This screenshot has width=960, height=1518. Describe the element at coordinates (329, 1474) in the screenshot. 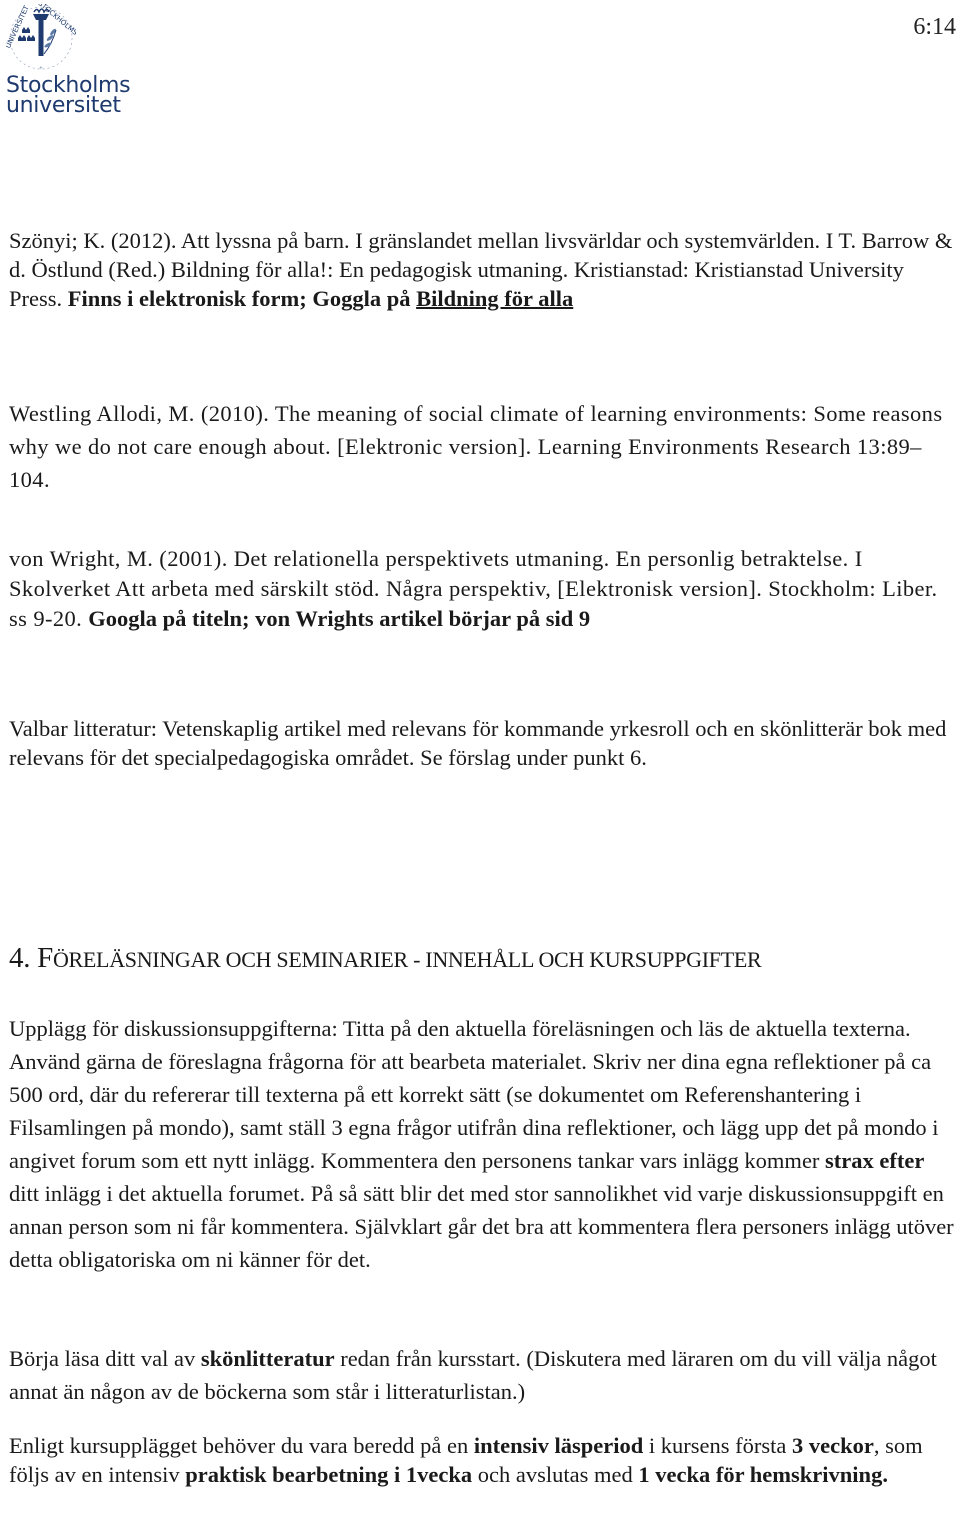

I see `emphasis-text: praktisk bearbetning i 1vecka` at that location.